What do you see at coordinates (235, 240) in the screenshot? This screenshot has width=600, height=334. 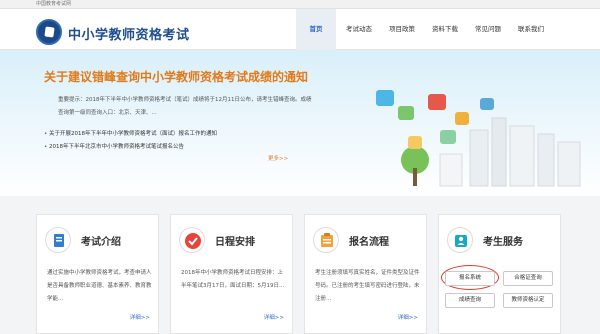 I see `card-title: 日程安排` at bounding box center [235, 240].